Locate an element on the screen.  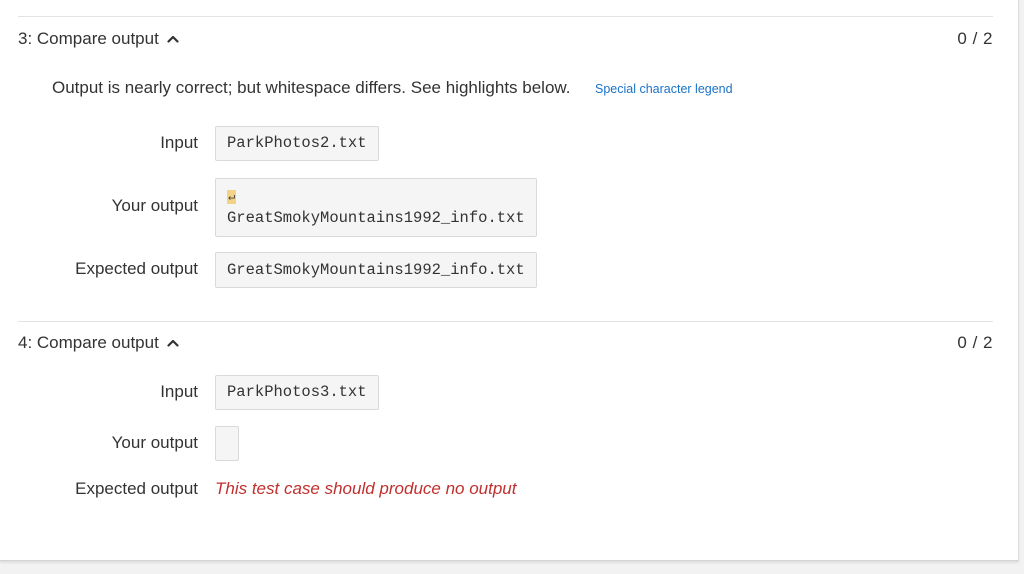
section-4-score: 0 / 2 is located at coordinates (975, 342).